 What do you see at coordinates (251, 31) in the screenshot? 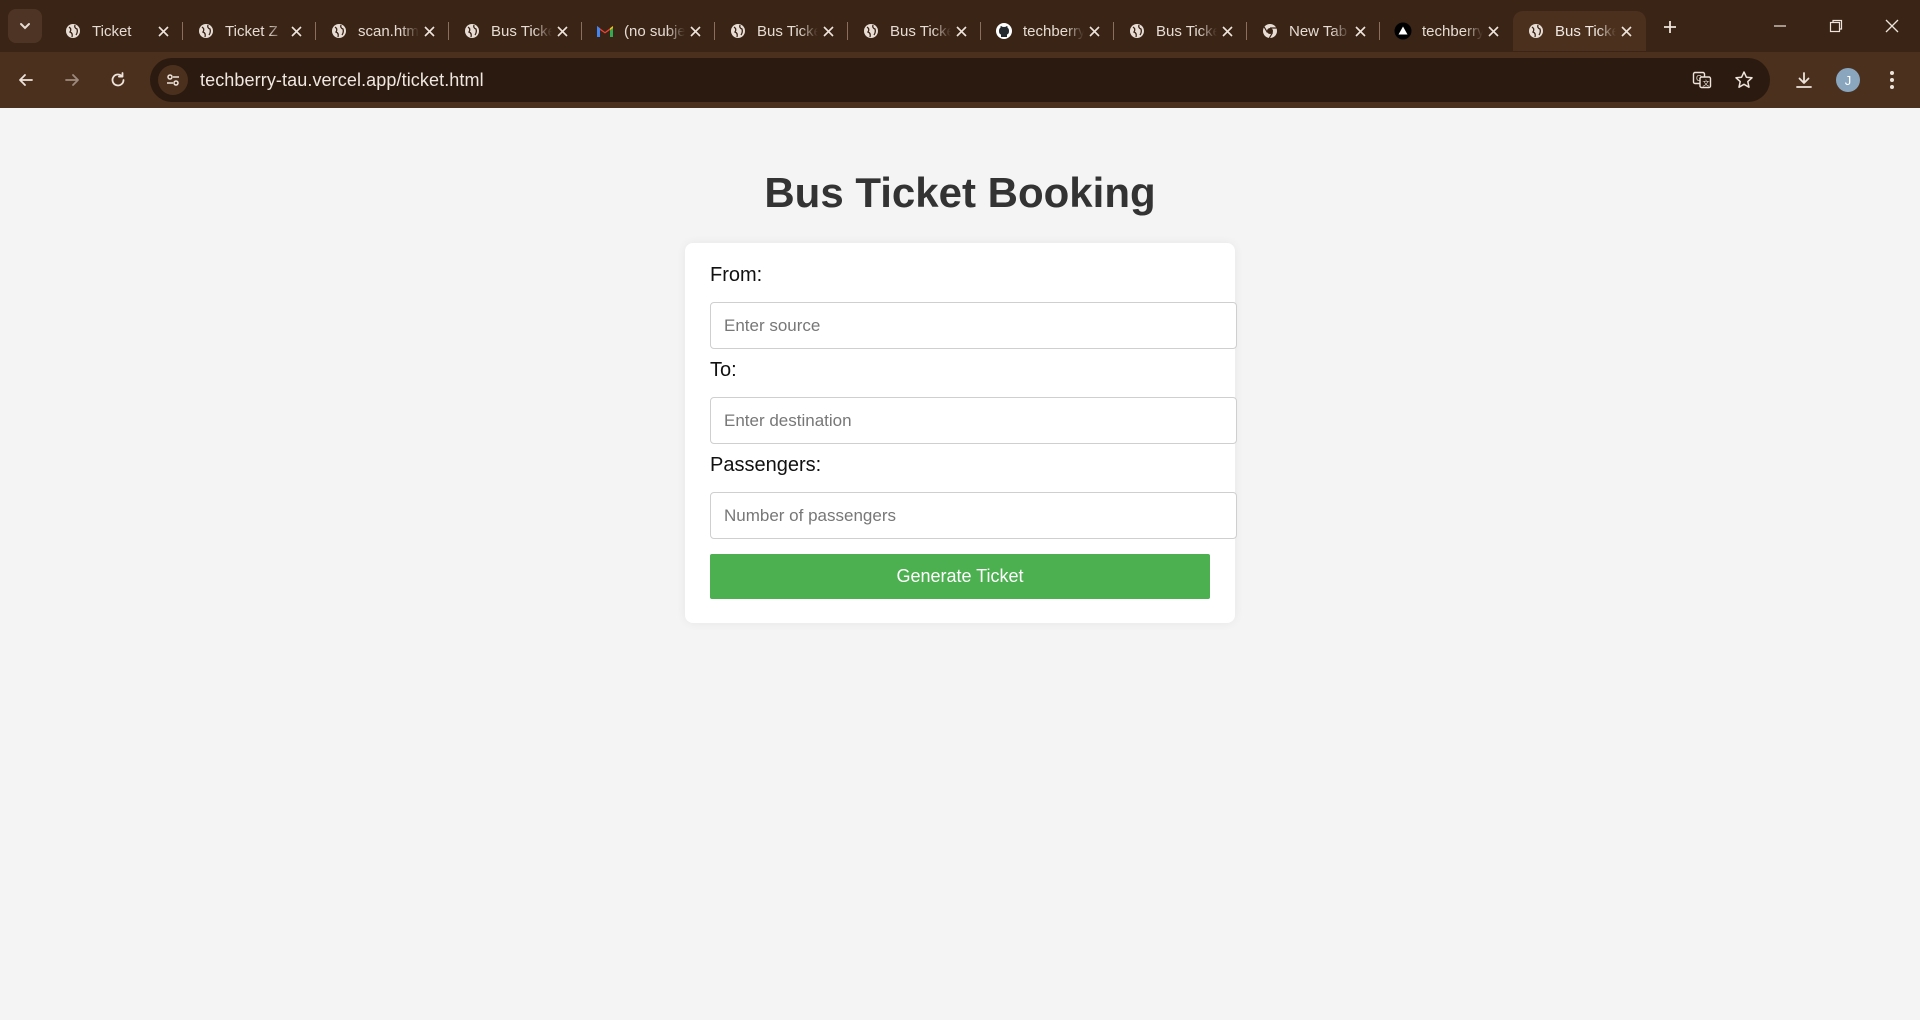
I see `tab-title: Ticket Z` at bounding box center [251, 31].